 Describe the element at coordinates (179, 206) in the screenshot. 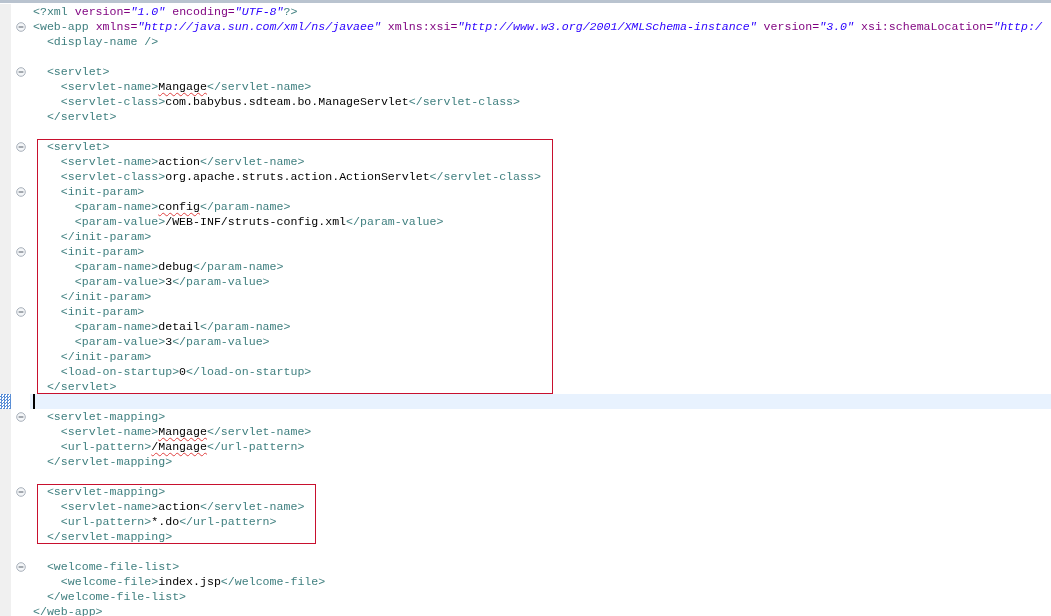

I see `element-text: config` at that location.